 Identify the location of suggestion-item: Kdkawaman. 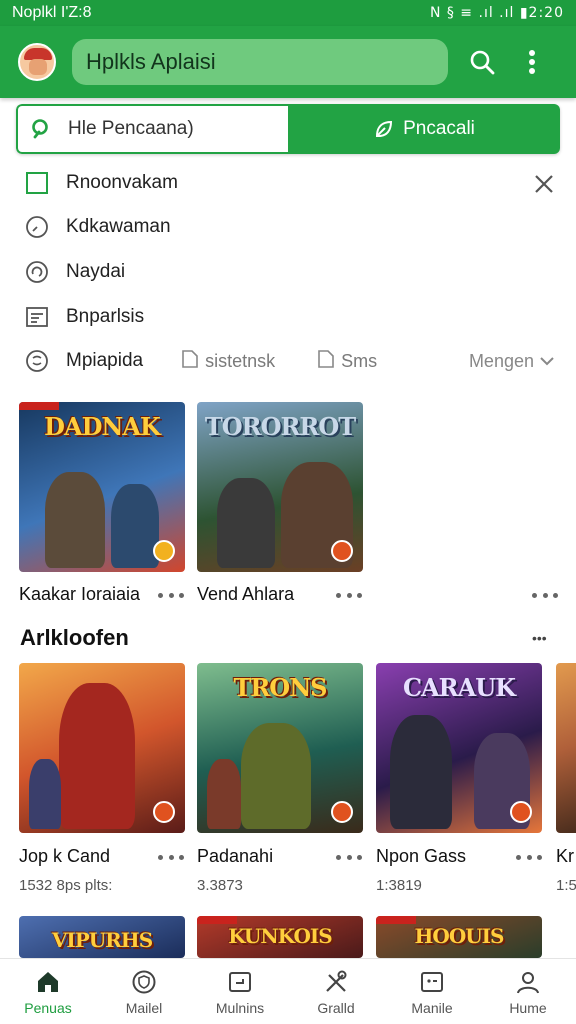
(97, 227).